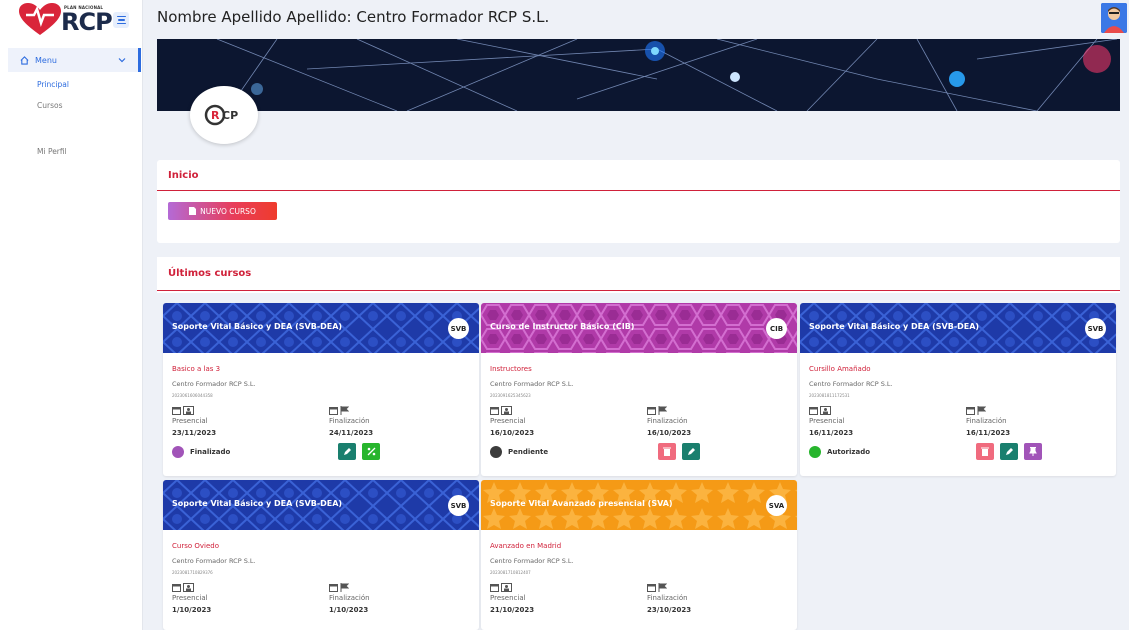 This screenshot has height=630, width=1129. I want to click on svg-text: R, so click(215, 115).